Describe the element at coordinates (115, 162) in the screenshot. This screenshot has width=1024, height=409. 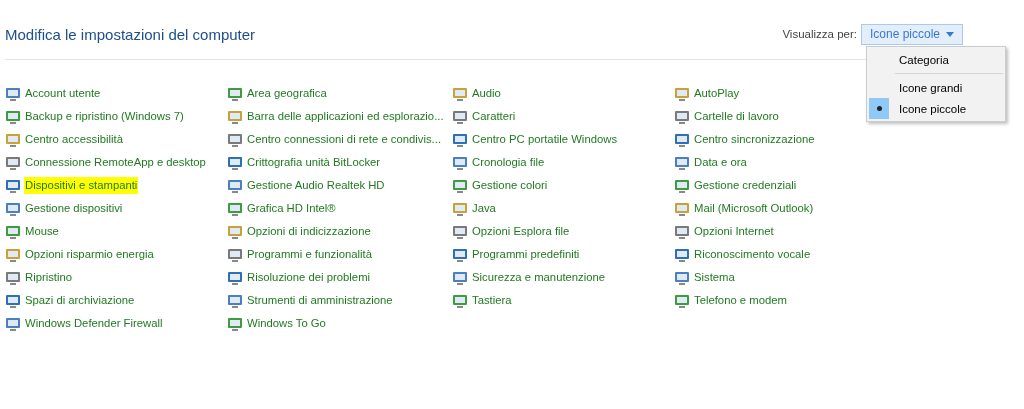
I see `control-panel-link: Connessione RemoteApp e desktop` at that location.